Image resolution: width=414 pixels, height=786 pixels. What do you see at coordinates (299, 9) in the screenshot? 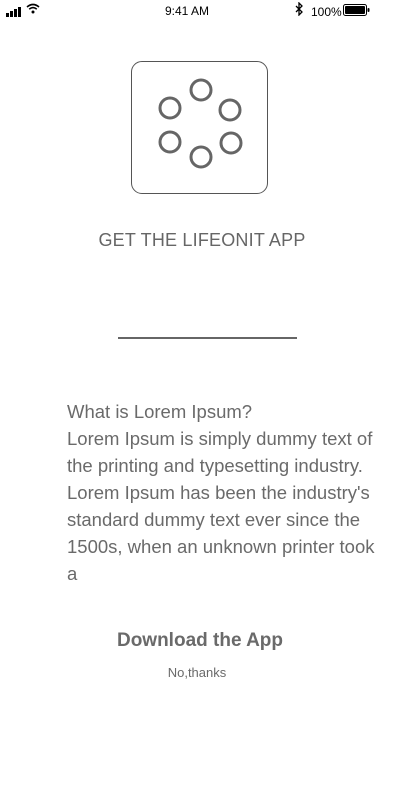
I see `bluetooth-icon` at bounding box center [299, 9].